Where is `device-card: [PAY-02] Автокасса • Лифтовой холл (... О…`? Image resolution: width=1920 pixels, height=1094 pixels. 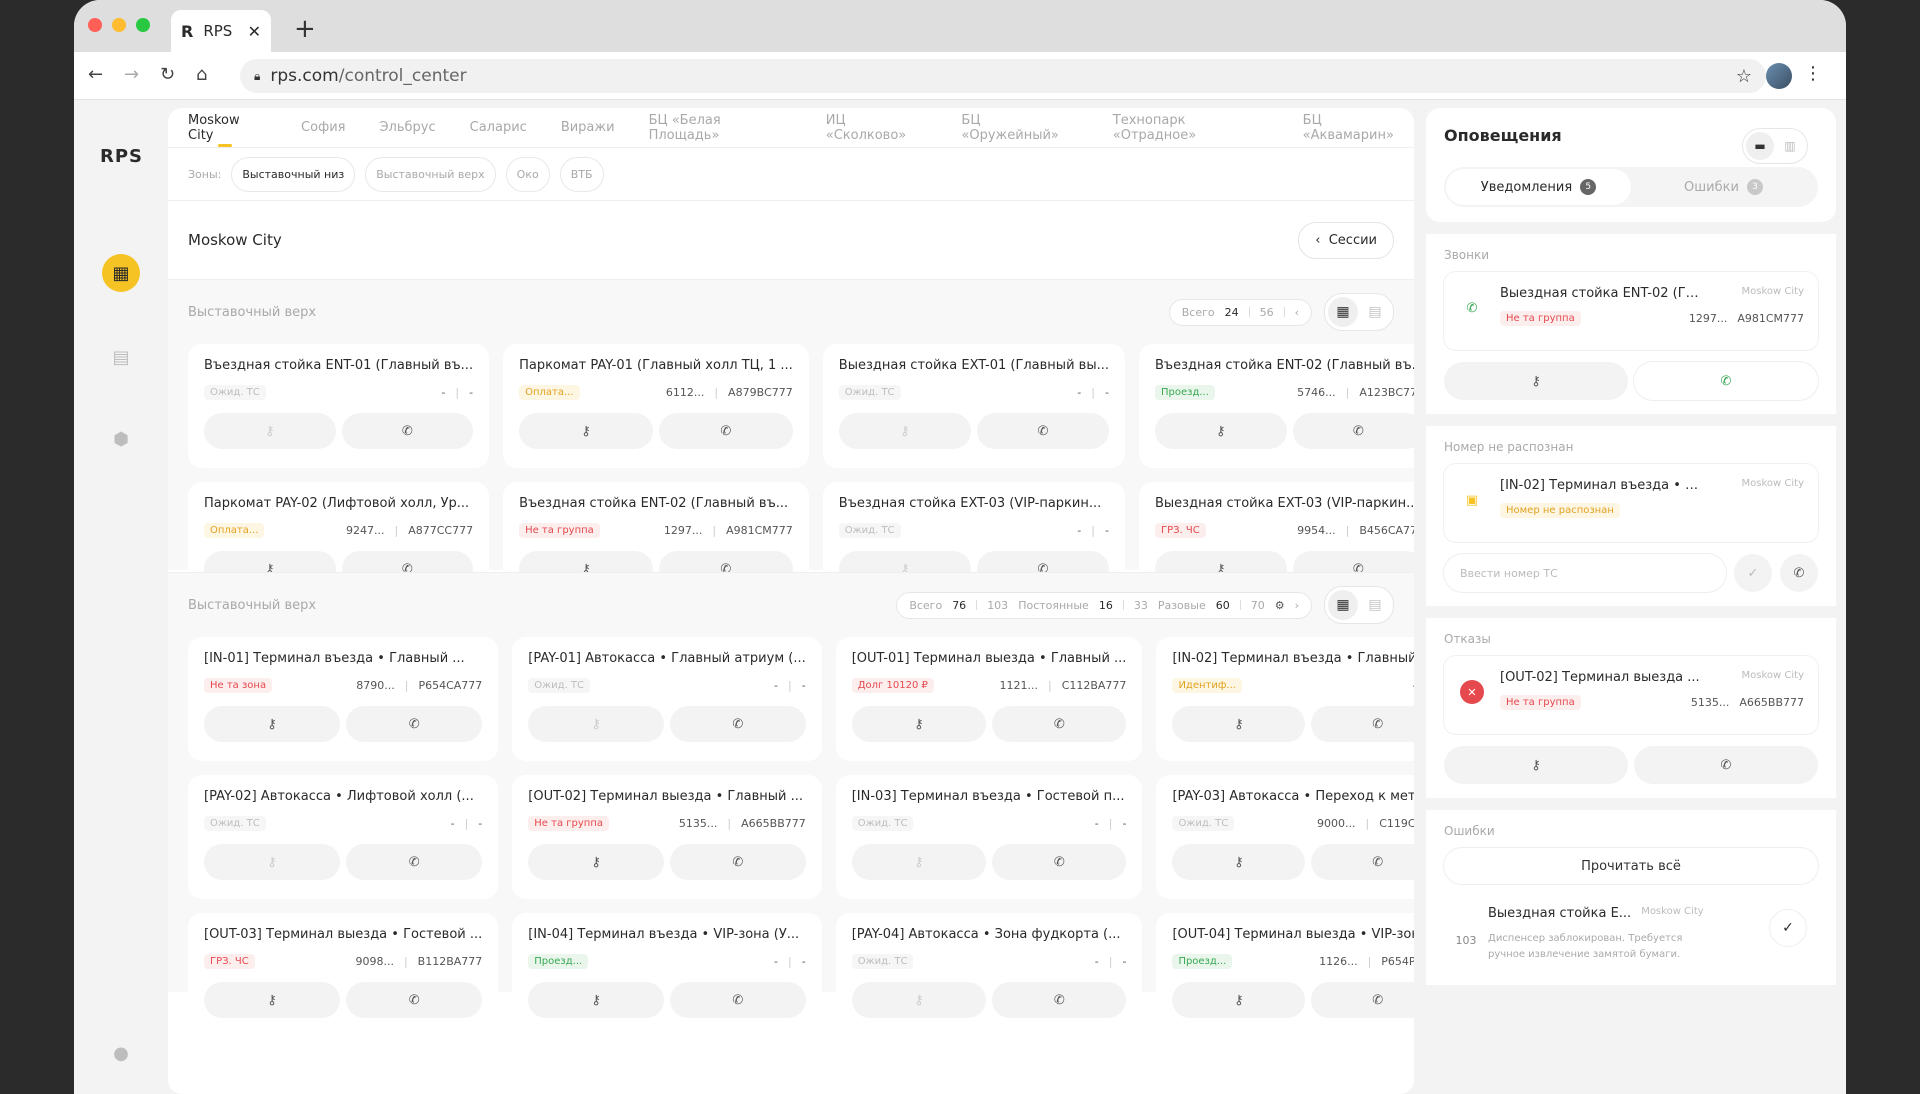
device-card: [PAY-02] Автокасса • Лифтовой холл (... О… is located at coordinates (343, 837).